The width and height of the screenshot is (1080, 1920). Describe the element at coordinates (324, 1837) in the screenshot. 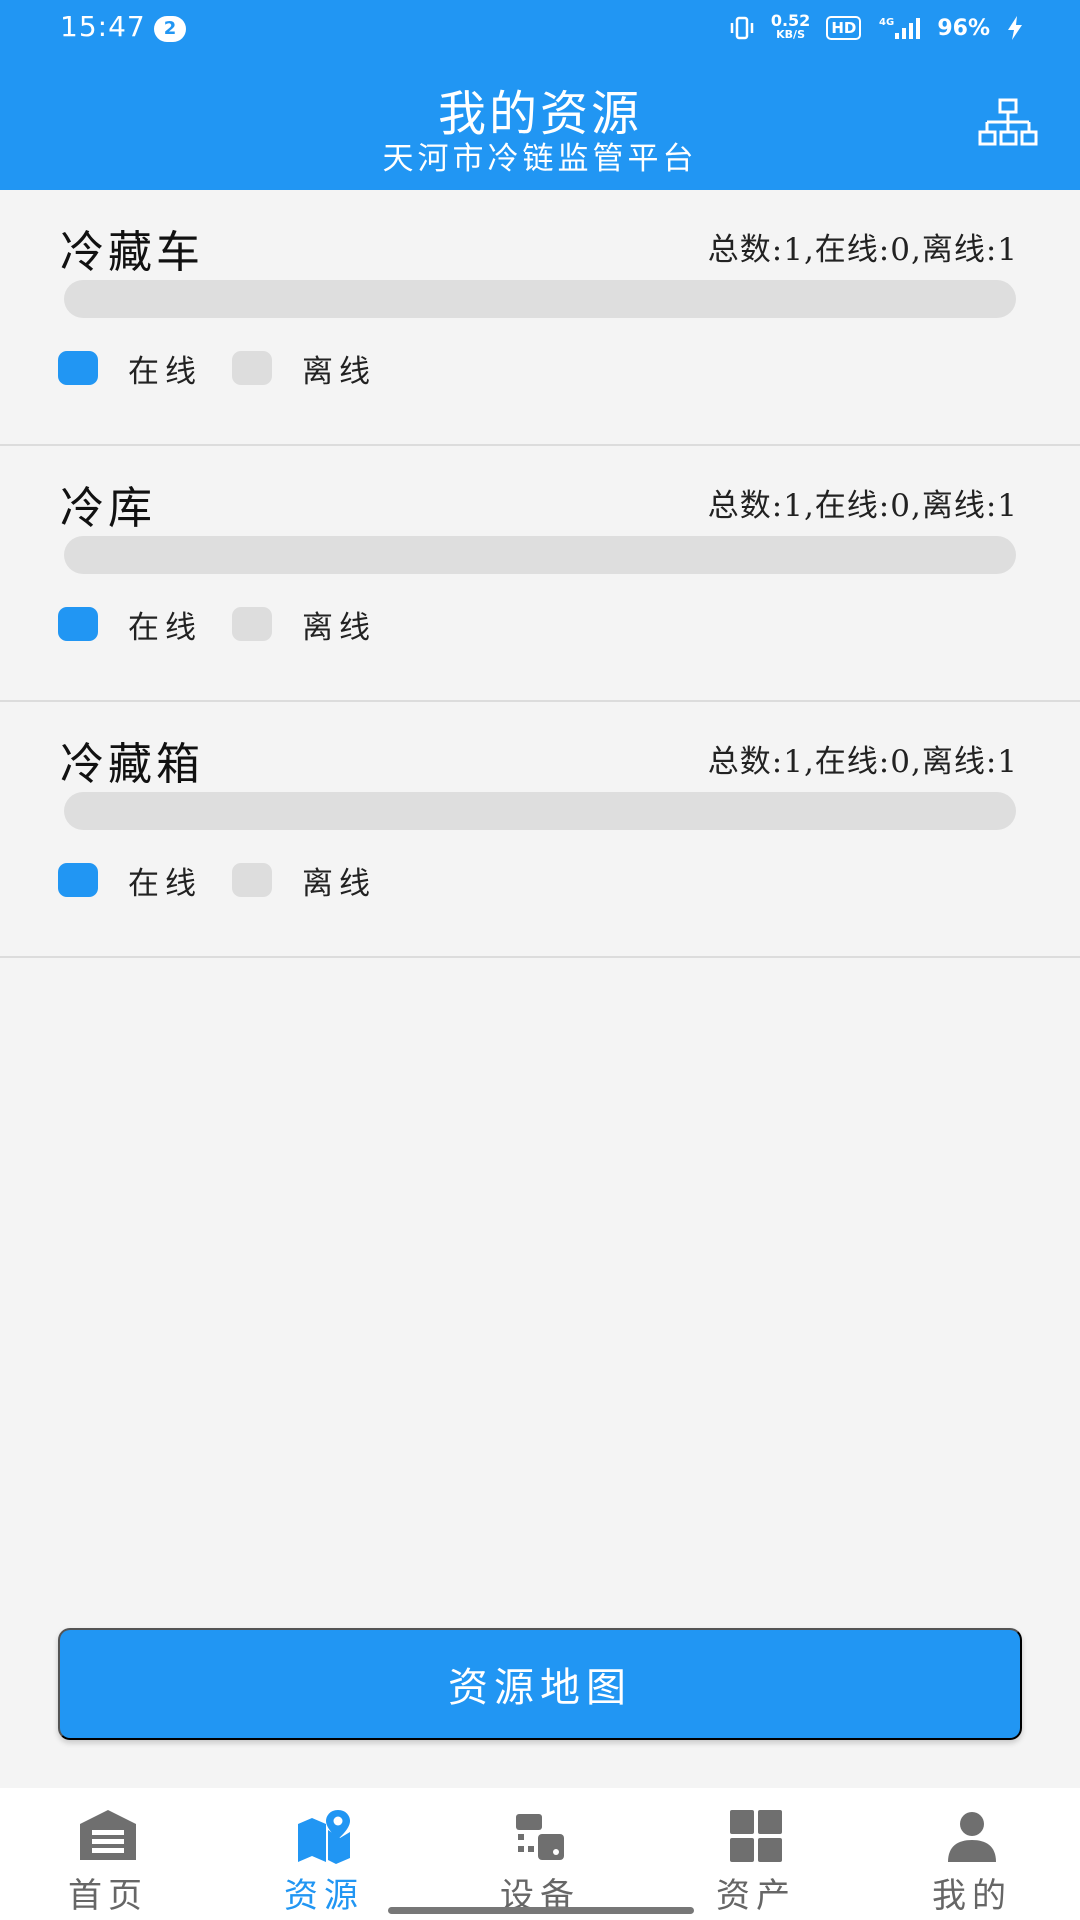

I see `map-pin-icon` at that location.